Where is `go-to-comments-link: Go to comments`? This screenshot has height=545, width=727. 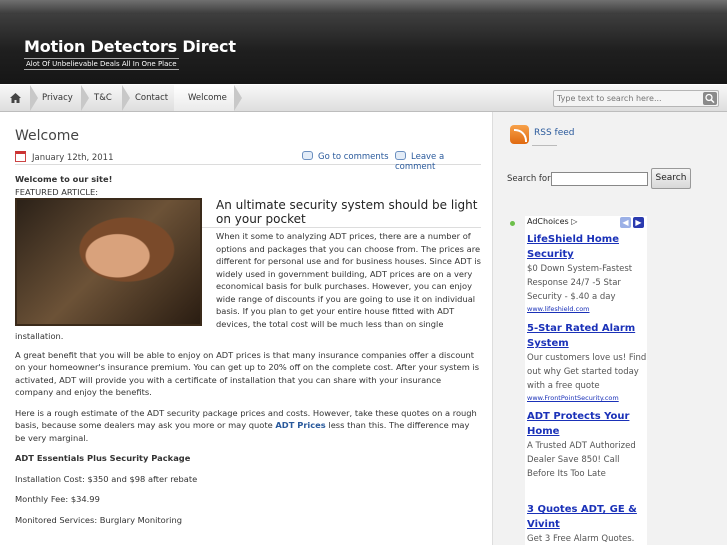
go-to-comments-link: Go to comments is located at coordinates (345, 156).